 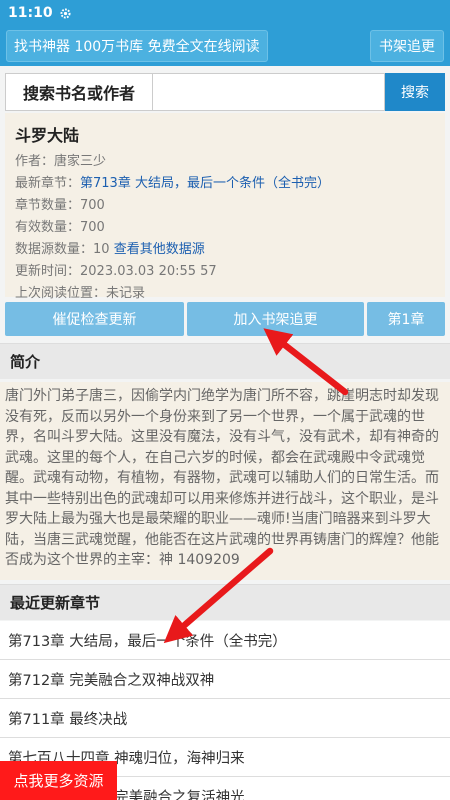 What do you see at coordinates (137, 46) in the screenshot?
I see `promo-button: 找书神器 100万书库 免费全文在线阅读` at bounding box center [137, 46].